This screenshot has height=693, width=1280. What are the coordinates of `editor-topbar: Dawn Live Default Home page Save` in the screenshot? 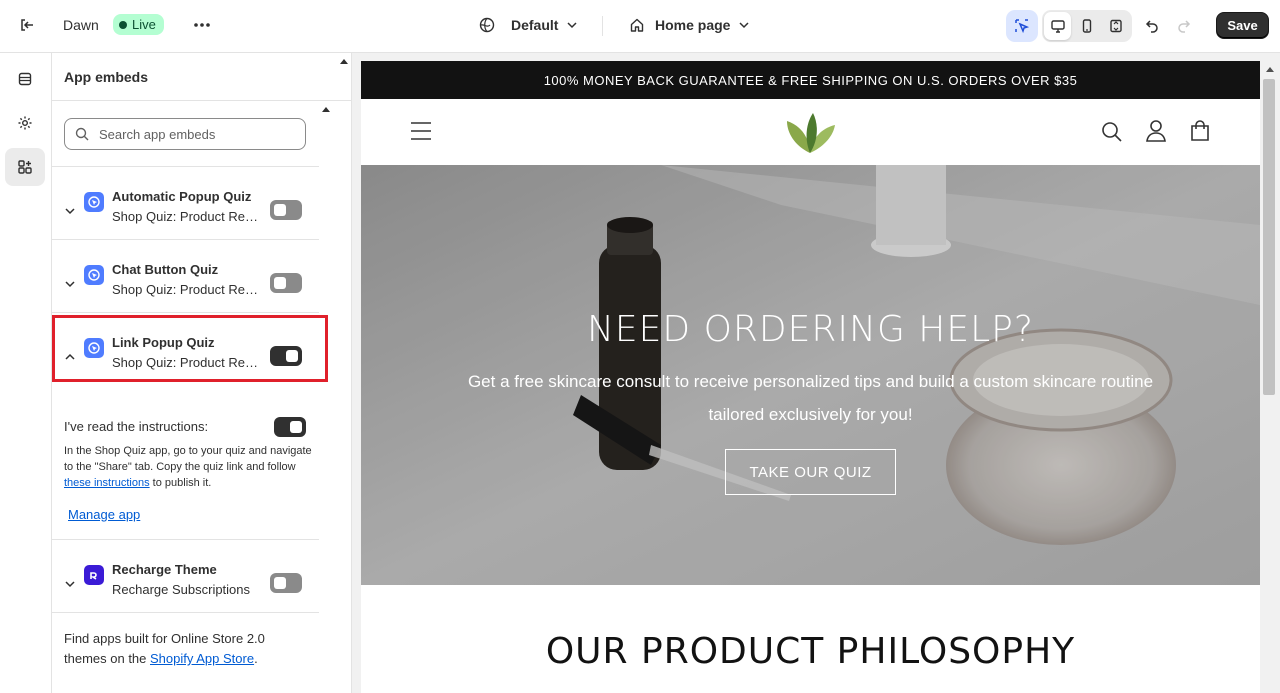 It's located at (640, 26).